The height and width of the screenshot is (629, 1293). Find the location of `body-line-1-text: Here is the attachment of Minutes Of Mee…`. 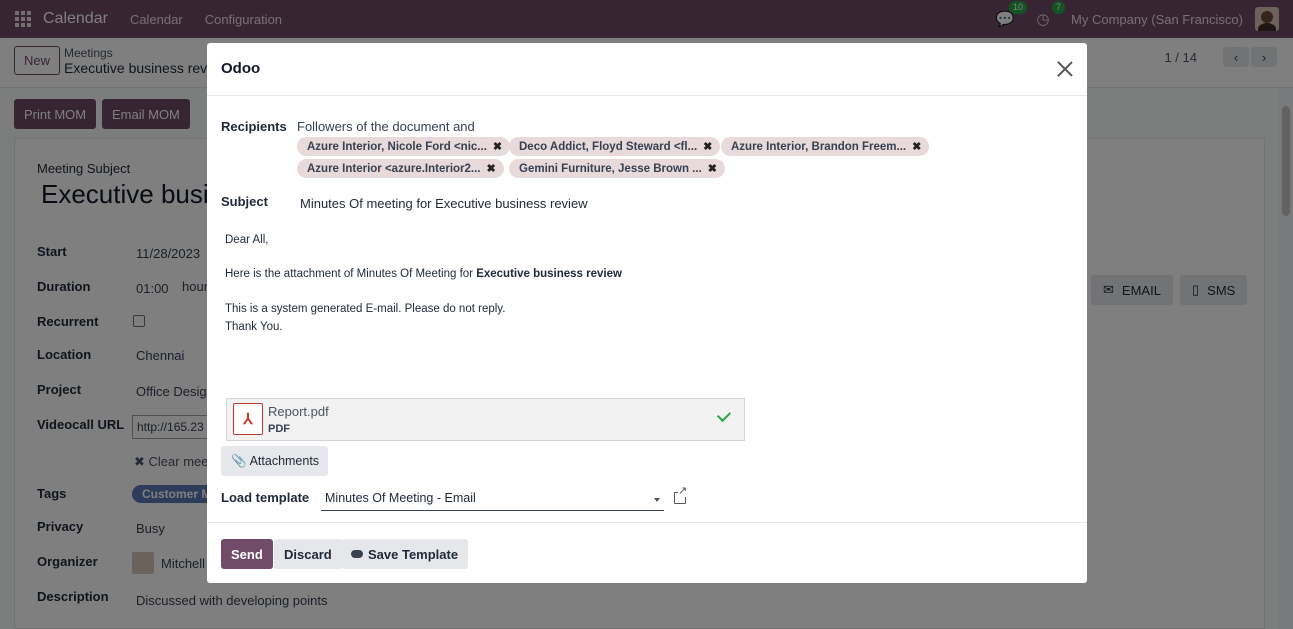

body-line-1-text: Here is the attachment of Minutes Of Mee… is located at coordinates (351, 274).